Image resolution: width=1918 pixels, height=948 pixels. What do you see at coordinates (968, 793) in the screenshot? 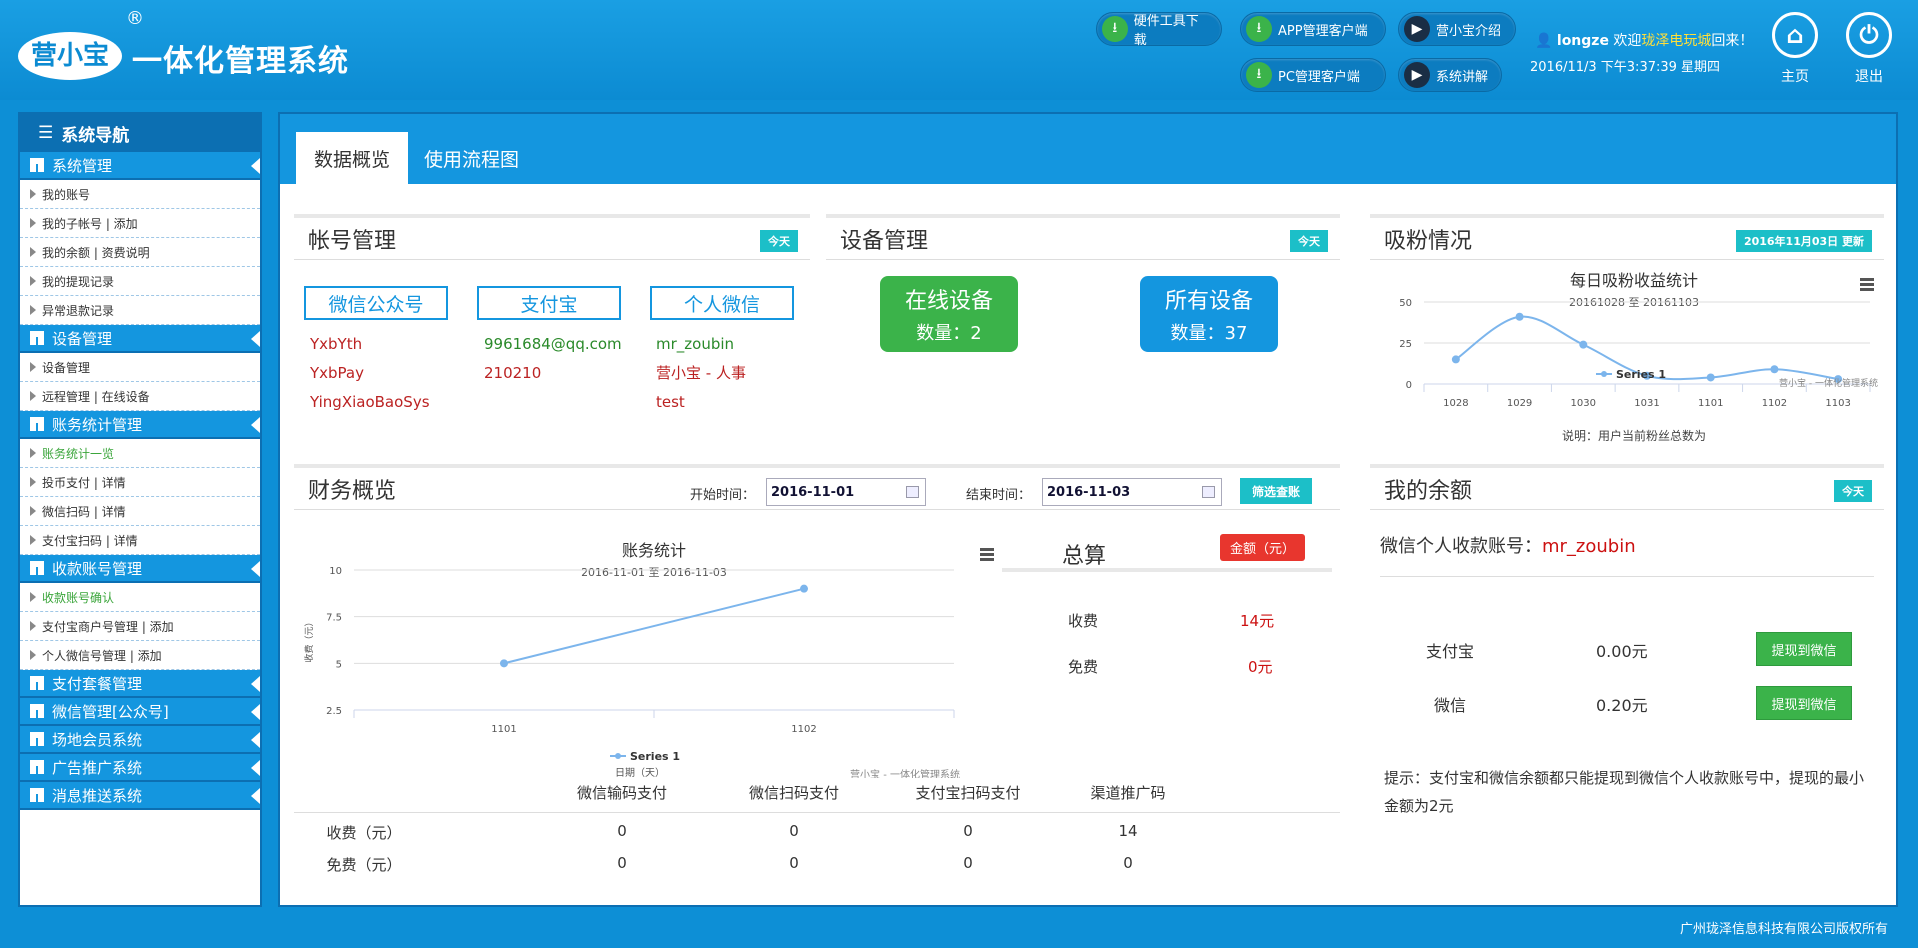
I see `table-header: 支付宝扫码支付` at bounding box center [968, 793].